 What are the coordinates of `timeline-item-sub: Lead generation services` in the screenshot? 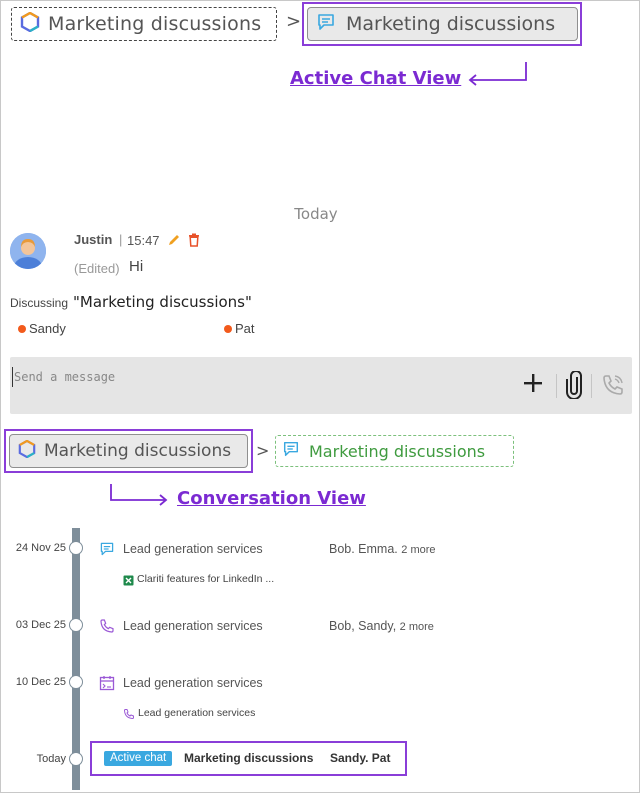 It's located at (196, 713).